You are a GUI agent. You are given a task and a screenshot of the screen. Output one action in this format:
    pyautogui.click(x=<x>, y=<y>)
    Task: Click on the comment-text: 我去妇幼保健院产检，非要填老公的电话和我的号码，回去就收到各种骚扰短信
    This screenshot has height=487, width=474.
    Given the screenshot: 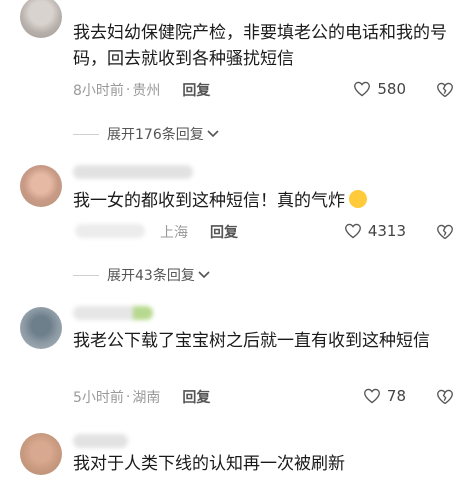 What is the action you would take?
    pyautogui.click(x=260, y=46)
    